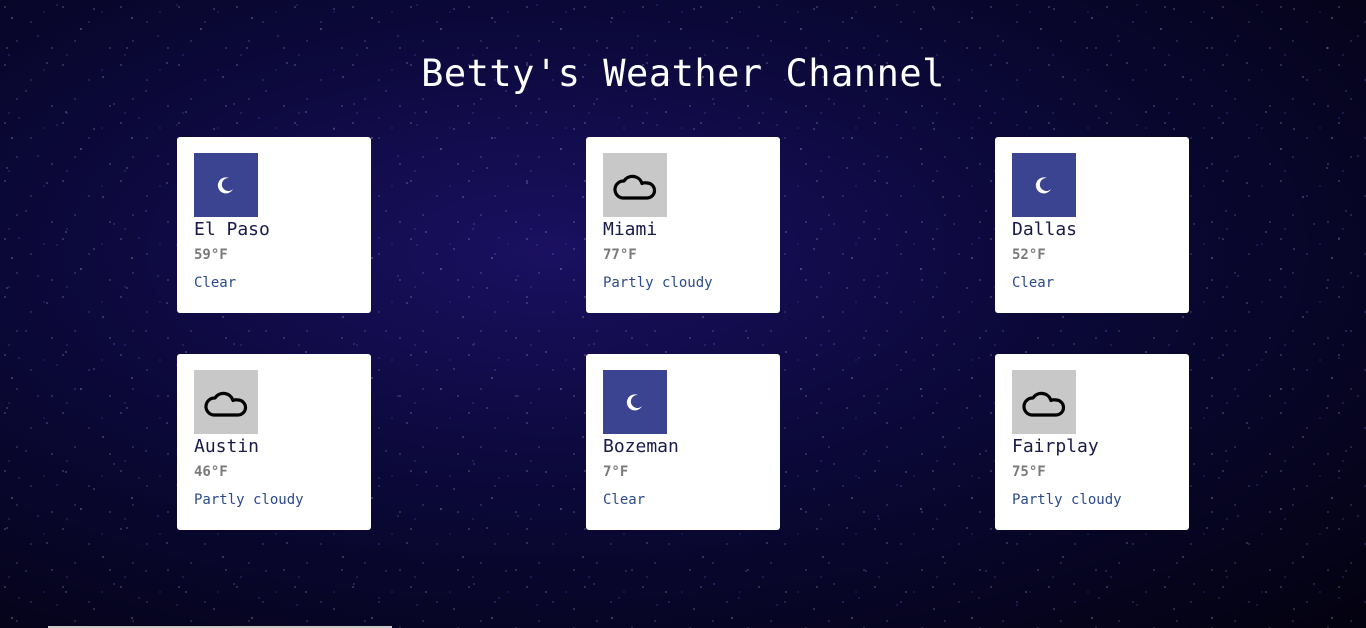  What do you see at coordinates (683, 73) in the screenshot?
I see `page-title: Betty's Weather Channel` at bounding box center [683, 73].